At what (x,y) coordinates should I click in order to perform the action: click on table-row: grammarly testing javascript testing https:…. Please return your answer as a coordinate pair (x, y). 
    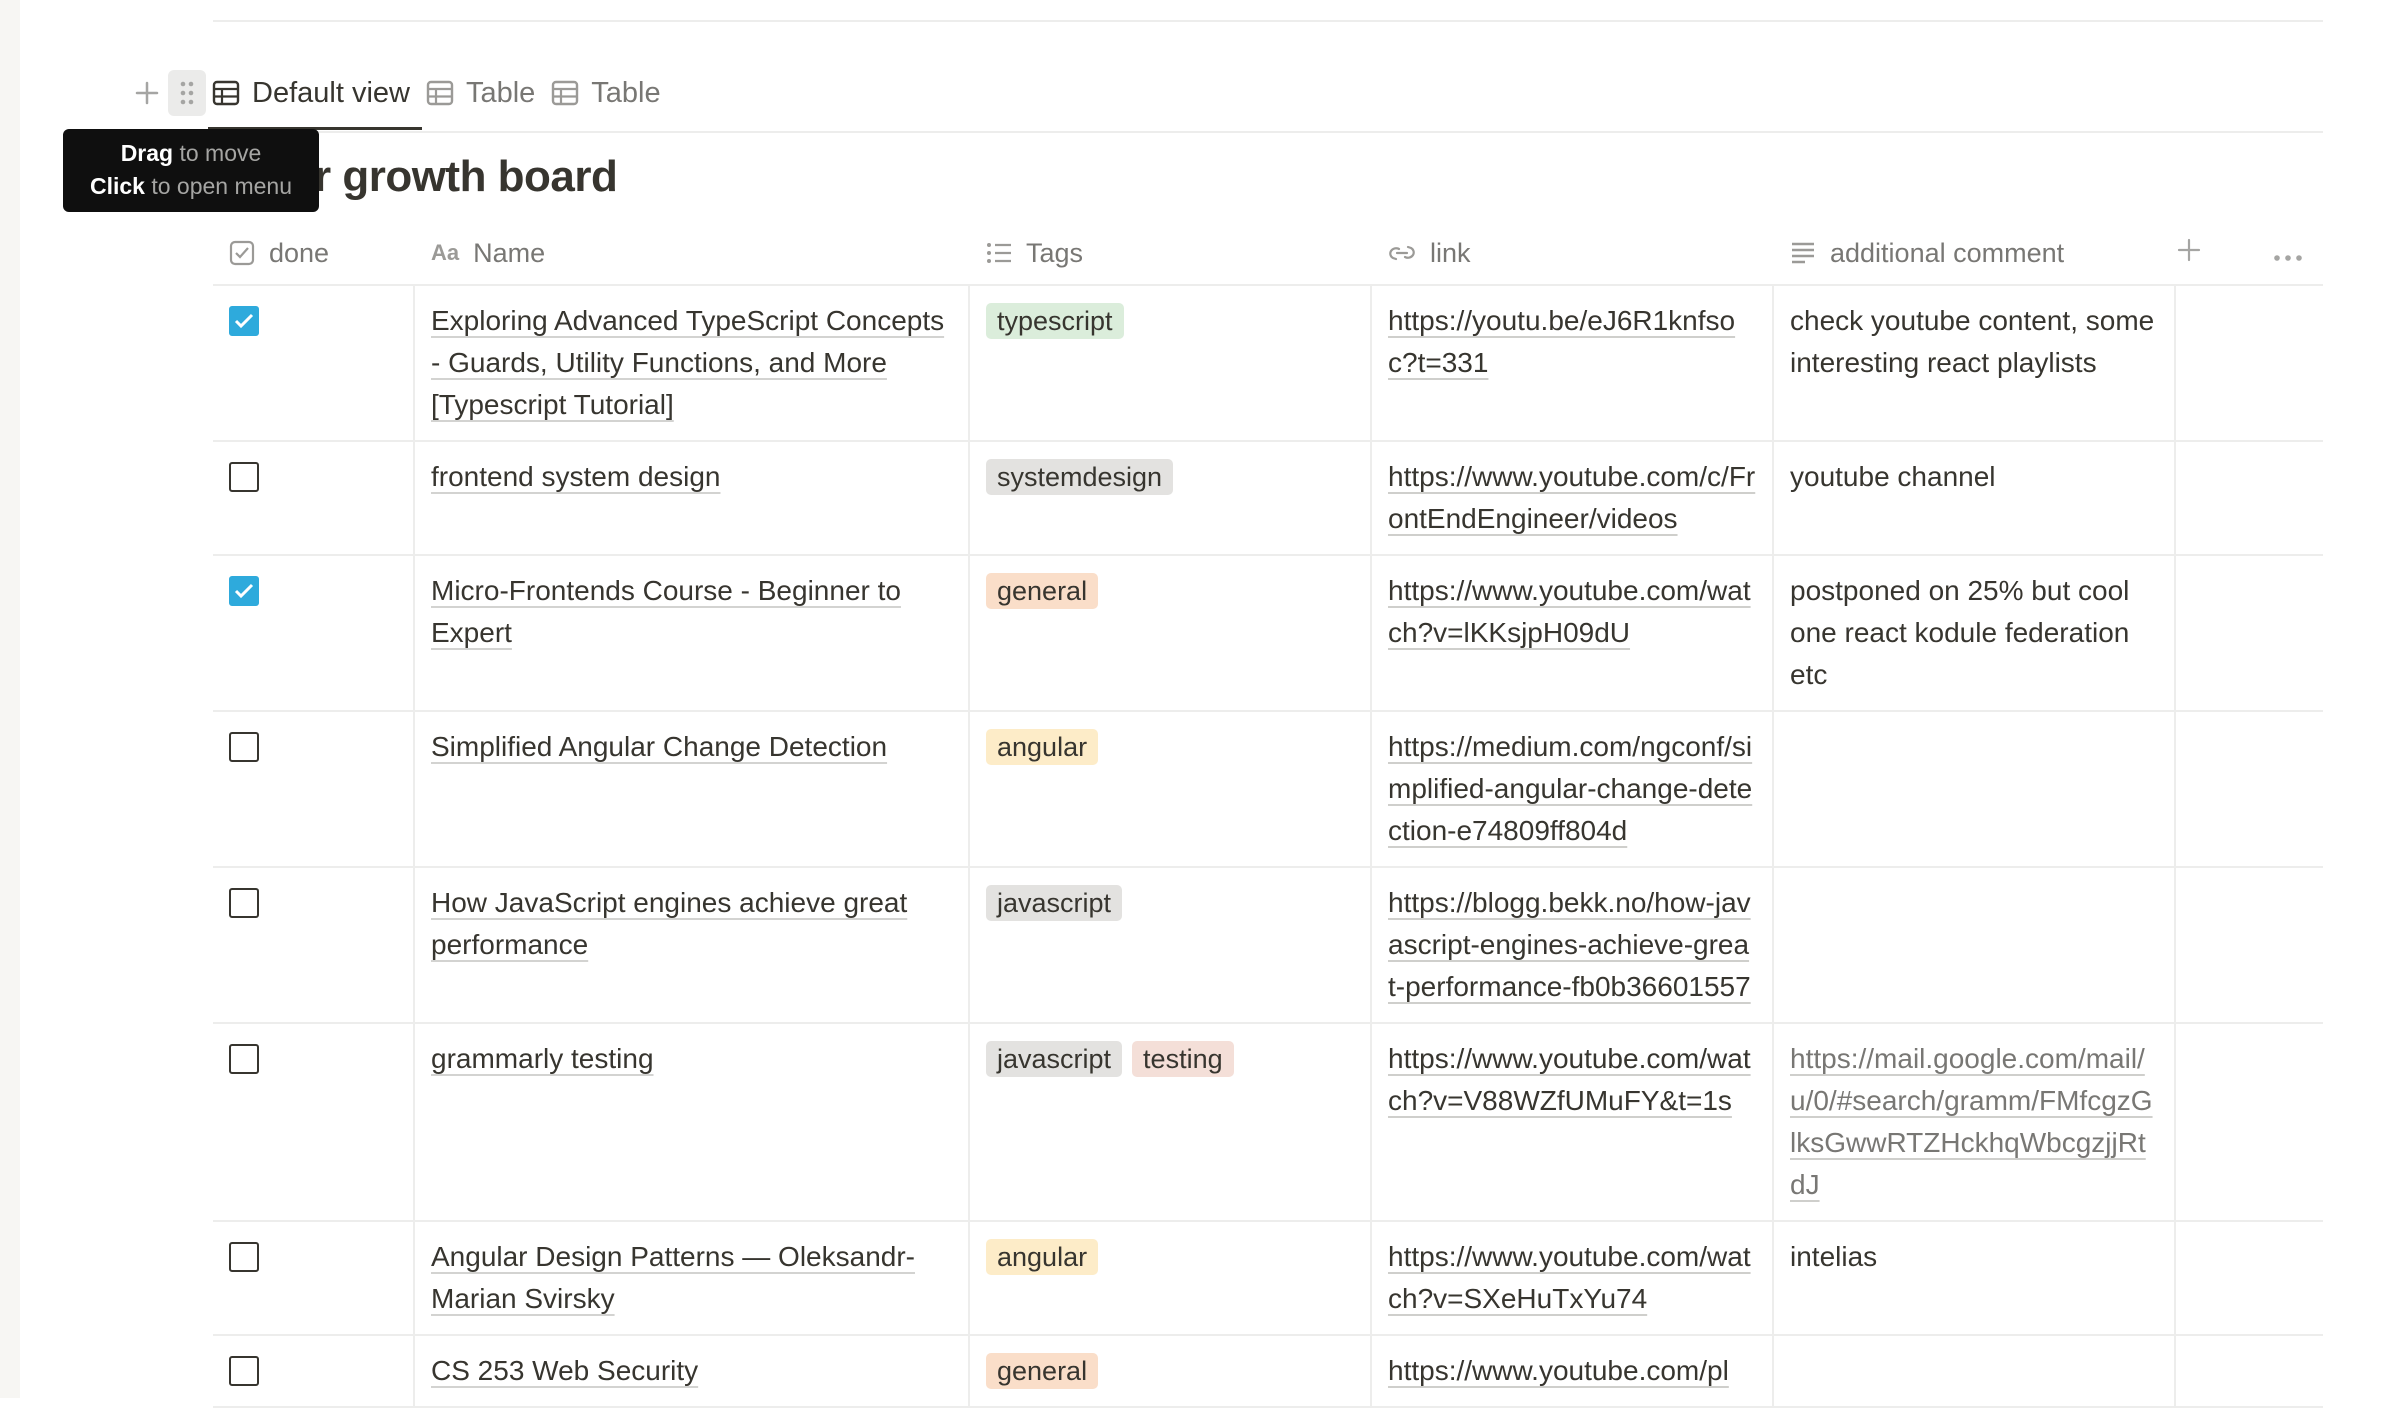
    Looking at the image, I should click on (1268, 1123).